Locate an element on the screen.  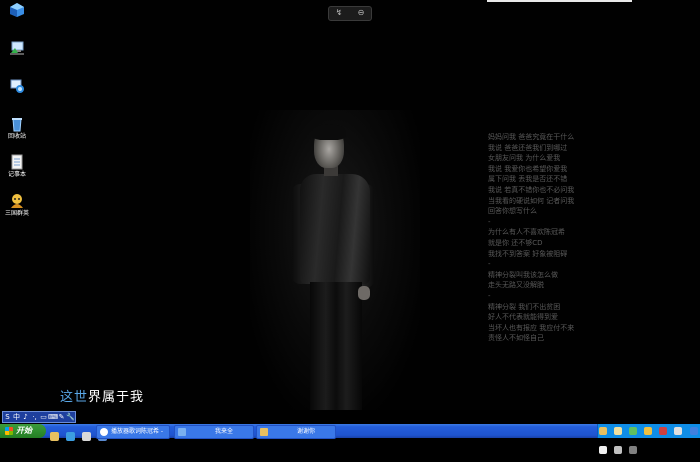
task-label: 播放器歌词 is located at coordinates (126, 431).